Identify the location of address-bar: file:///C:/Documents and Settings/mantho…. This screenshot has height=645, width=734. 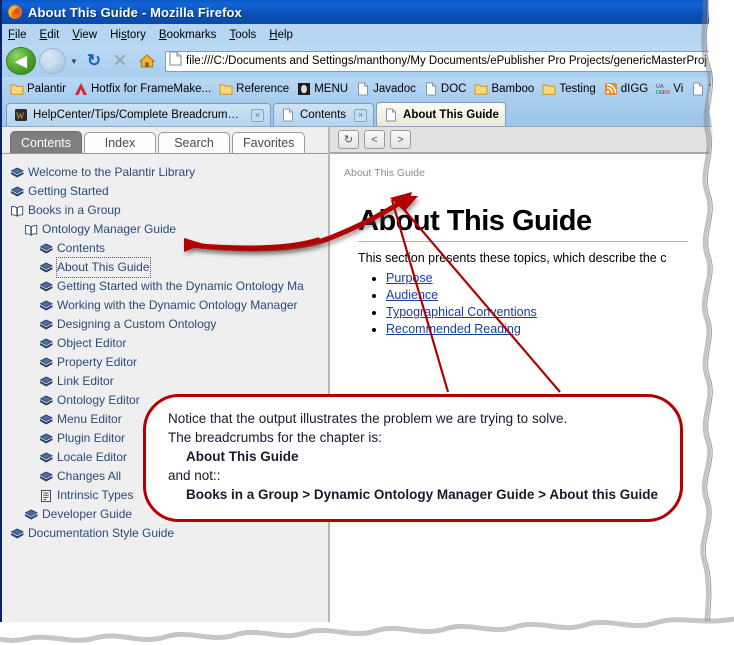
(438, 61).